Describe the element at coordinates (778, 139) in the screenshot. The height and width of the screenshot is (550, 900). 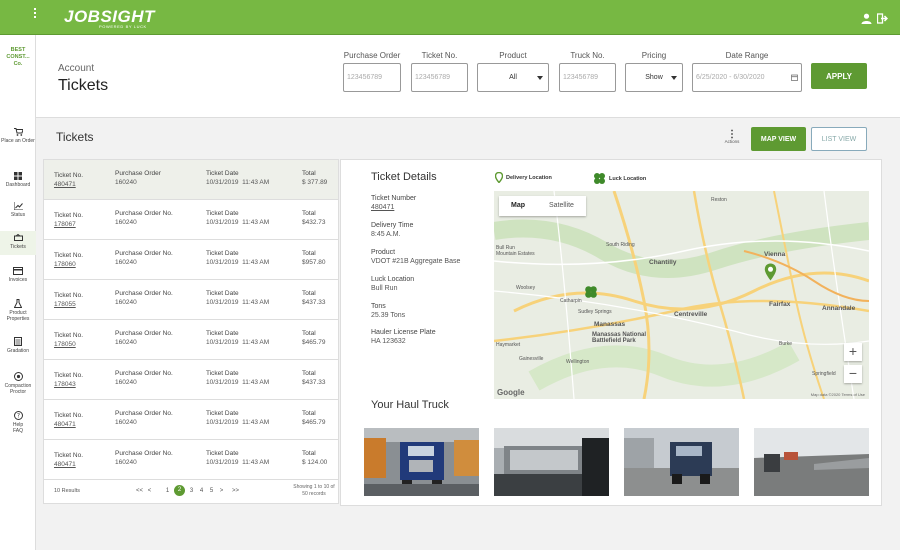
I see `map-view-button: MAP VIEW` at that location.